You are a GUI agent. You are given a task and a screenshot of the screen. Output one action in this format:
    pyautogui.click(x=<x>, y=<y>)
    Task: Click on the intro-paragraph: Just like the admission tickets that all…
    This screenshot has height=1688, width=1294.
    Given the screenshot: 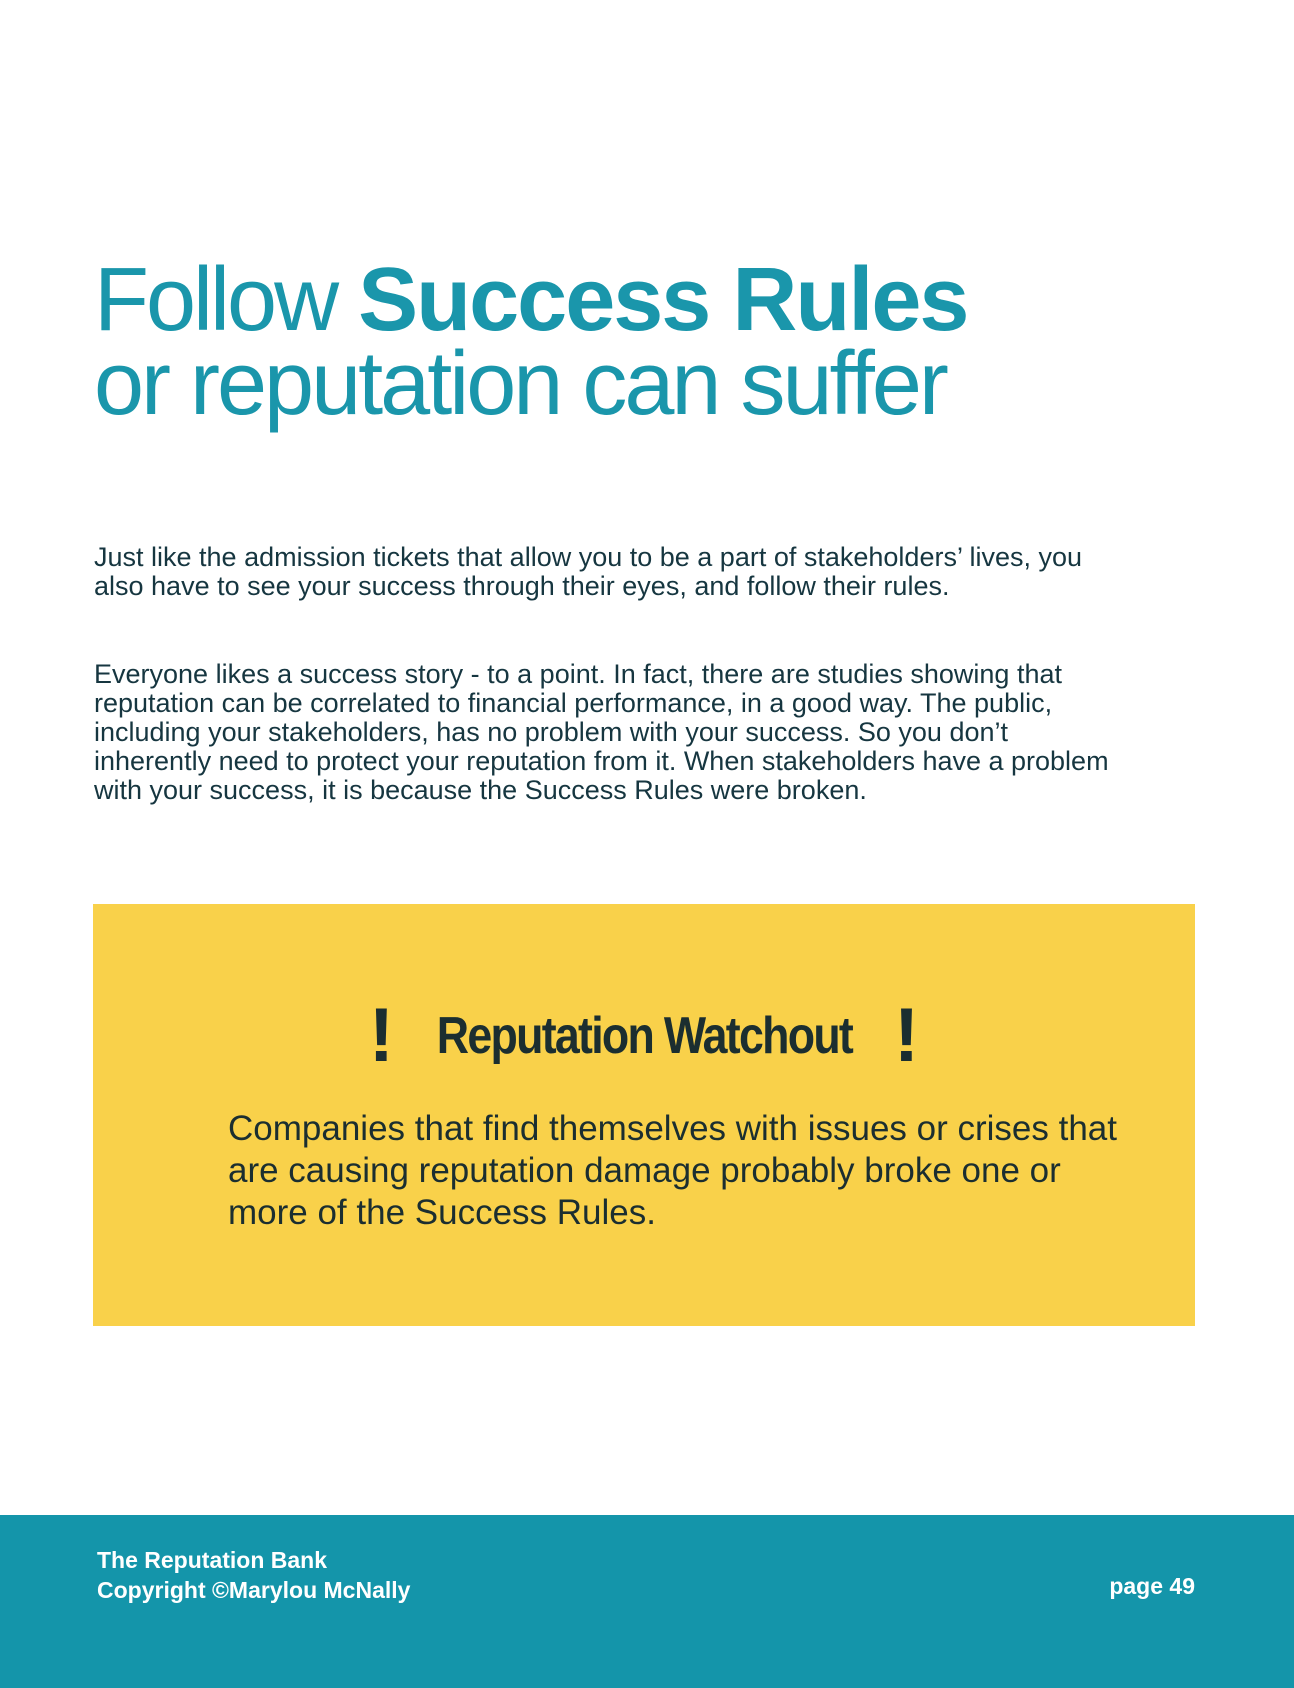 What is the action you would take?
    pyautogui.click(x=588, y=571)
    